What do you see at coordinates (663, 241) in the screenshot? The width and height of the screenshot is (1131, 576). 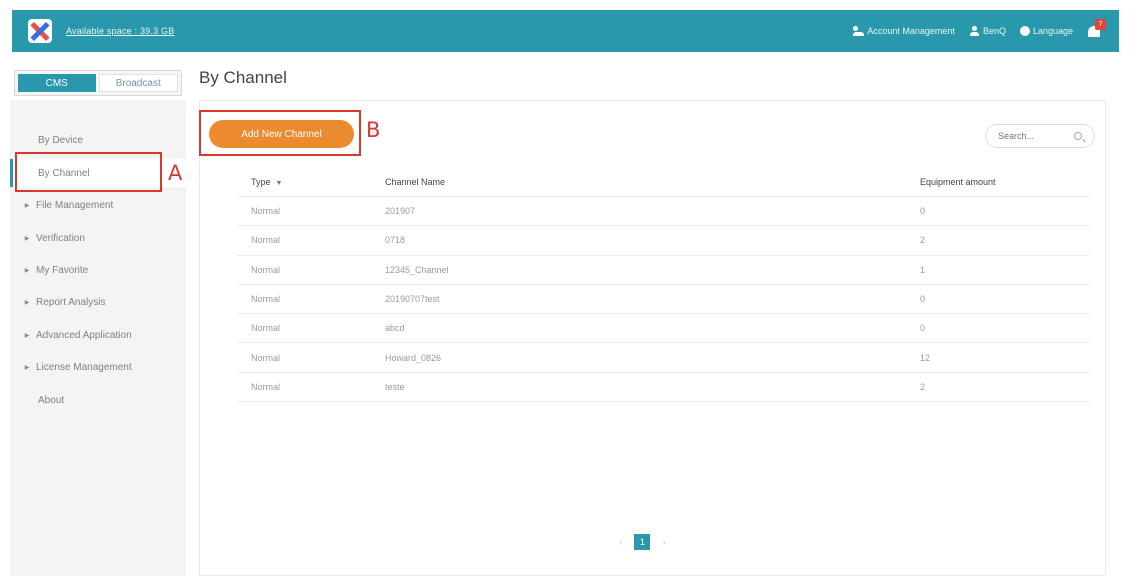 I see `table-row: Normal 0718 2` at bounding box center [663, 241].